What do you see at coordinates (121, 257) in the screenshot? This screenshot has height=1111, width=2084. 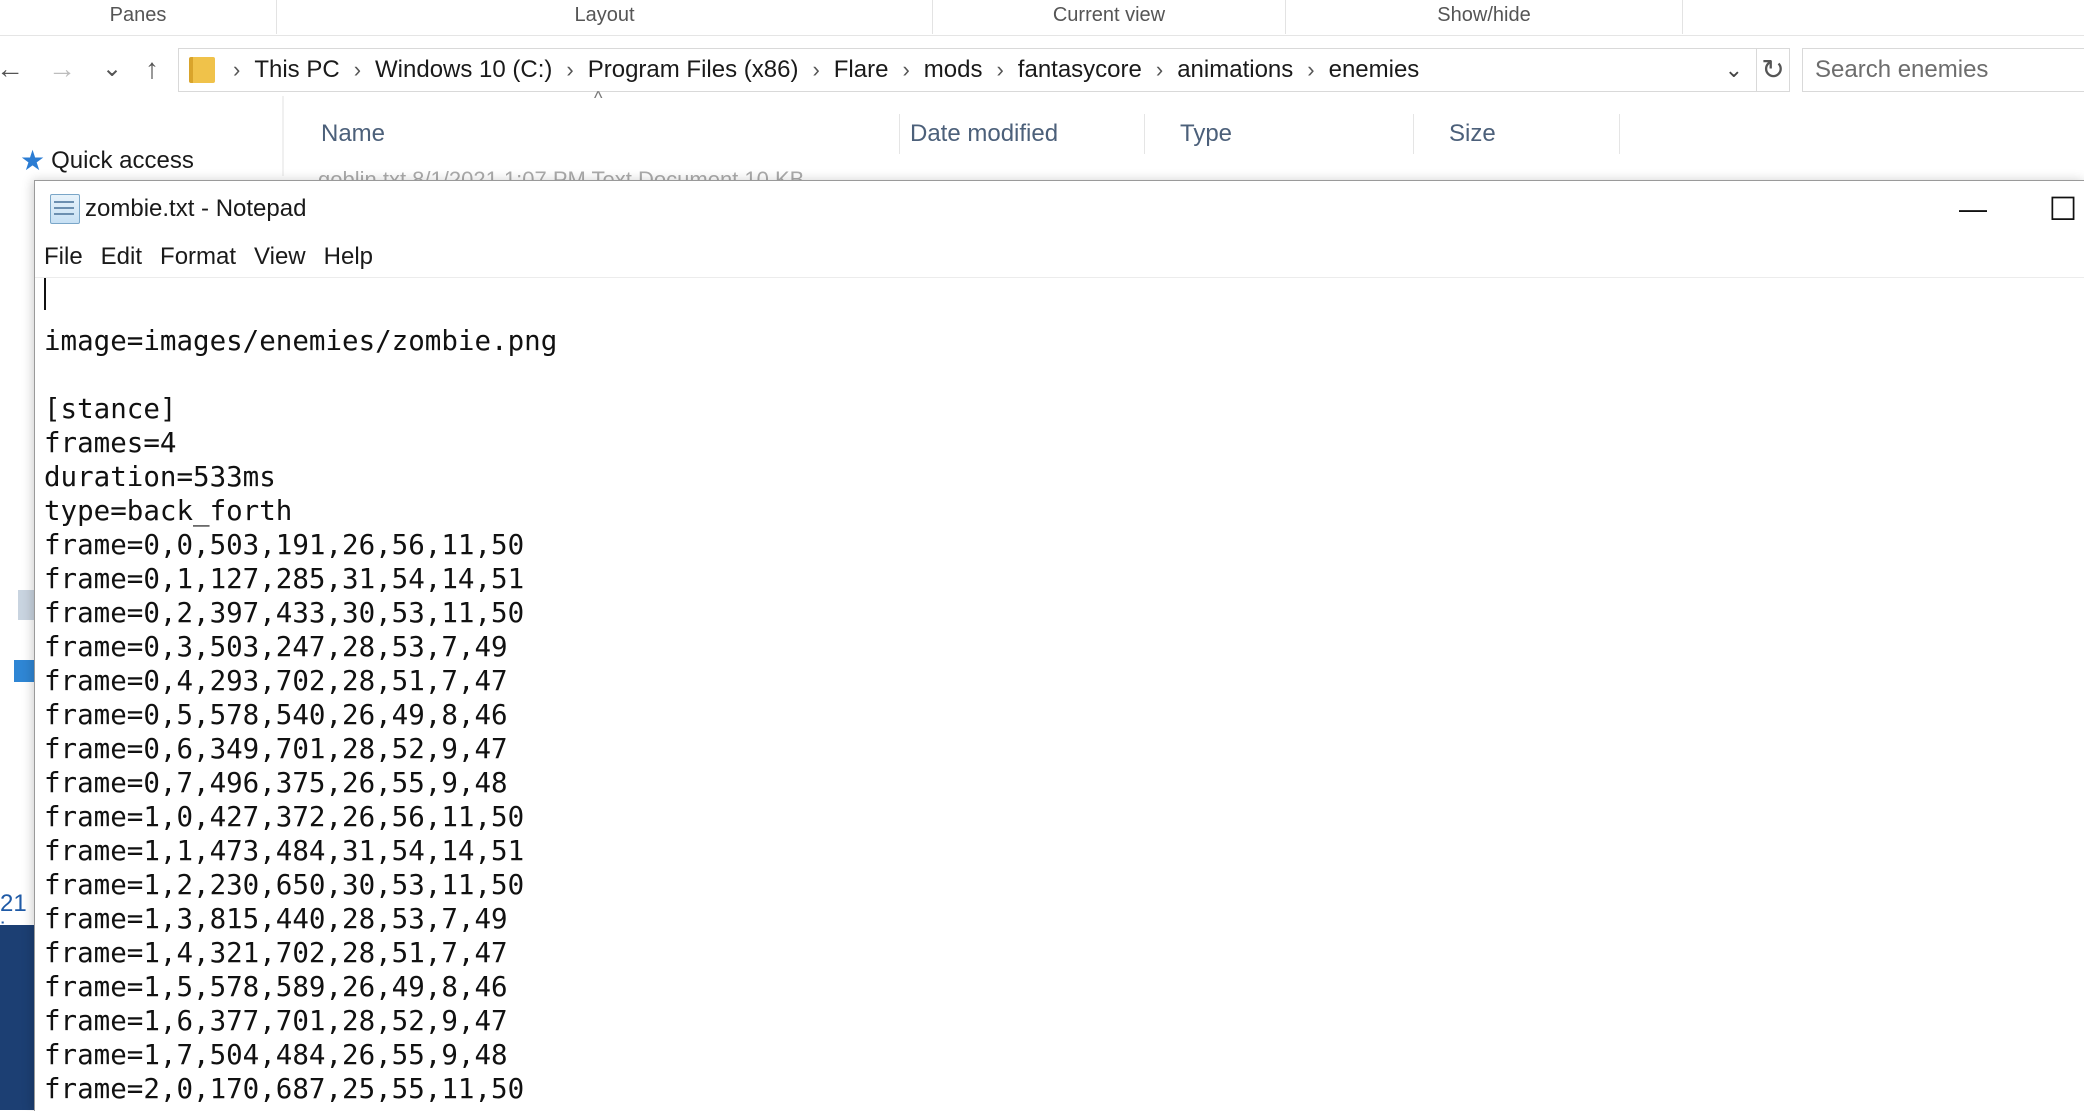 I see `menu-edit: Edit` at bounding box center [121, 257].